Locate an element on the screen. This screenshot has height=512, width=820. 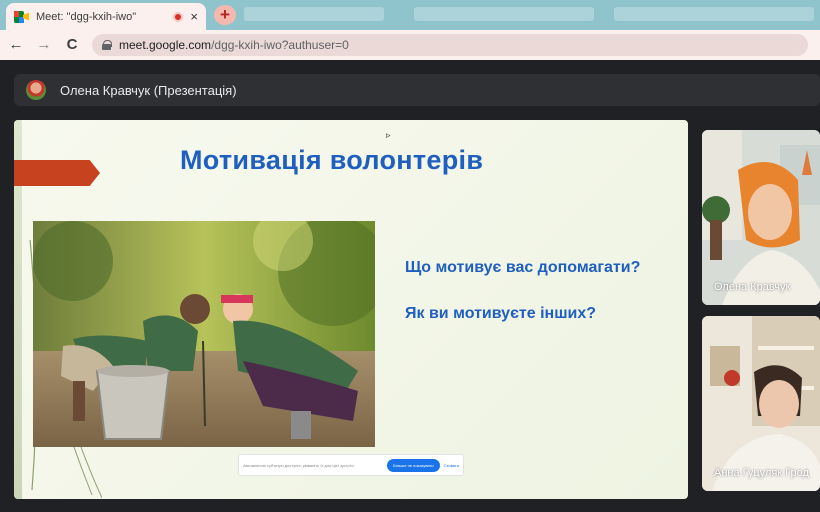
hide-captions-link: Сховати is located at coordinates (451, 465).